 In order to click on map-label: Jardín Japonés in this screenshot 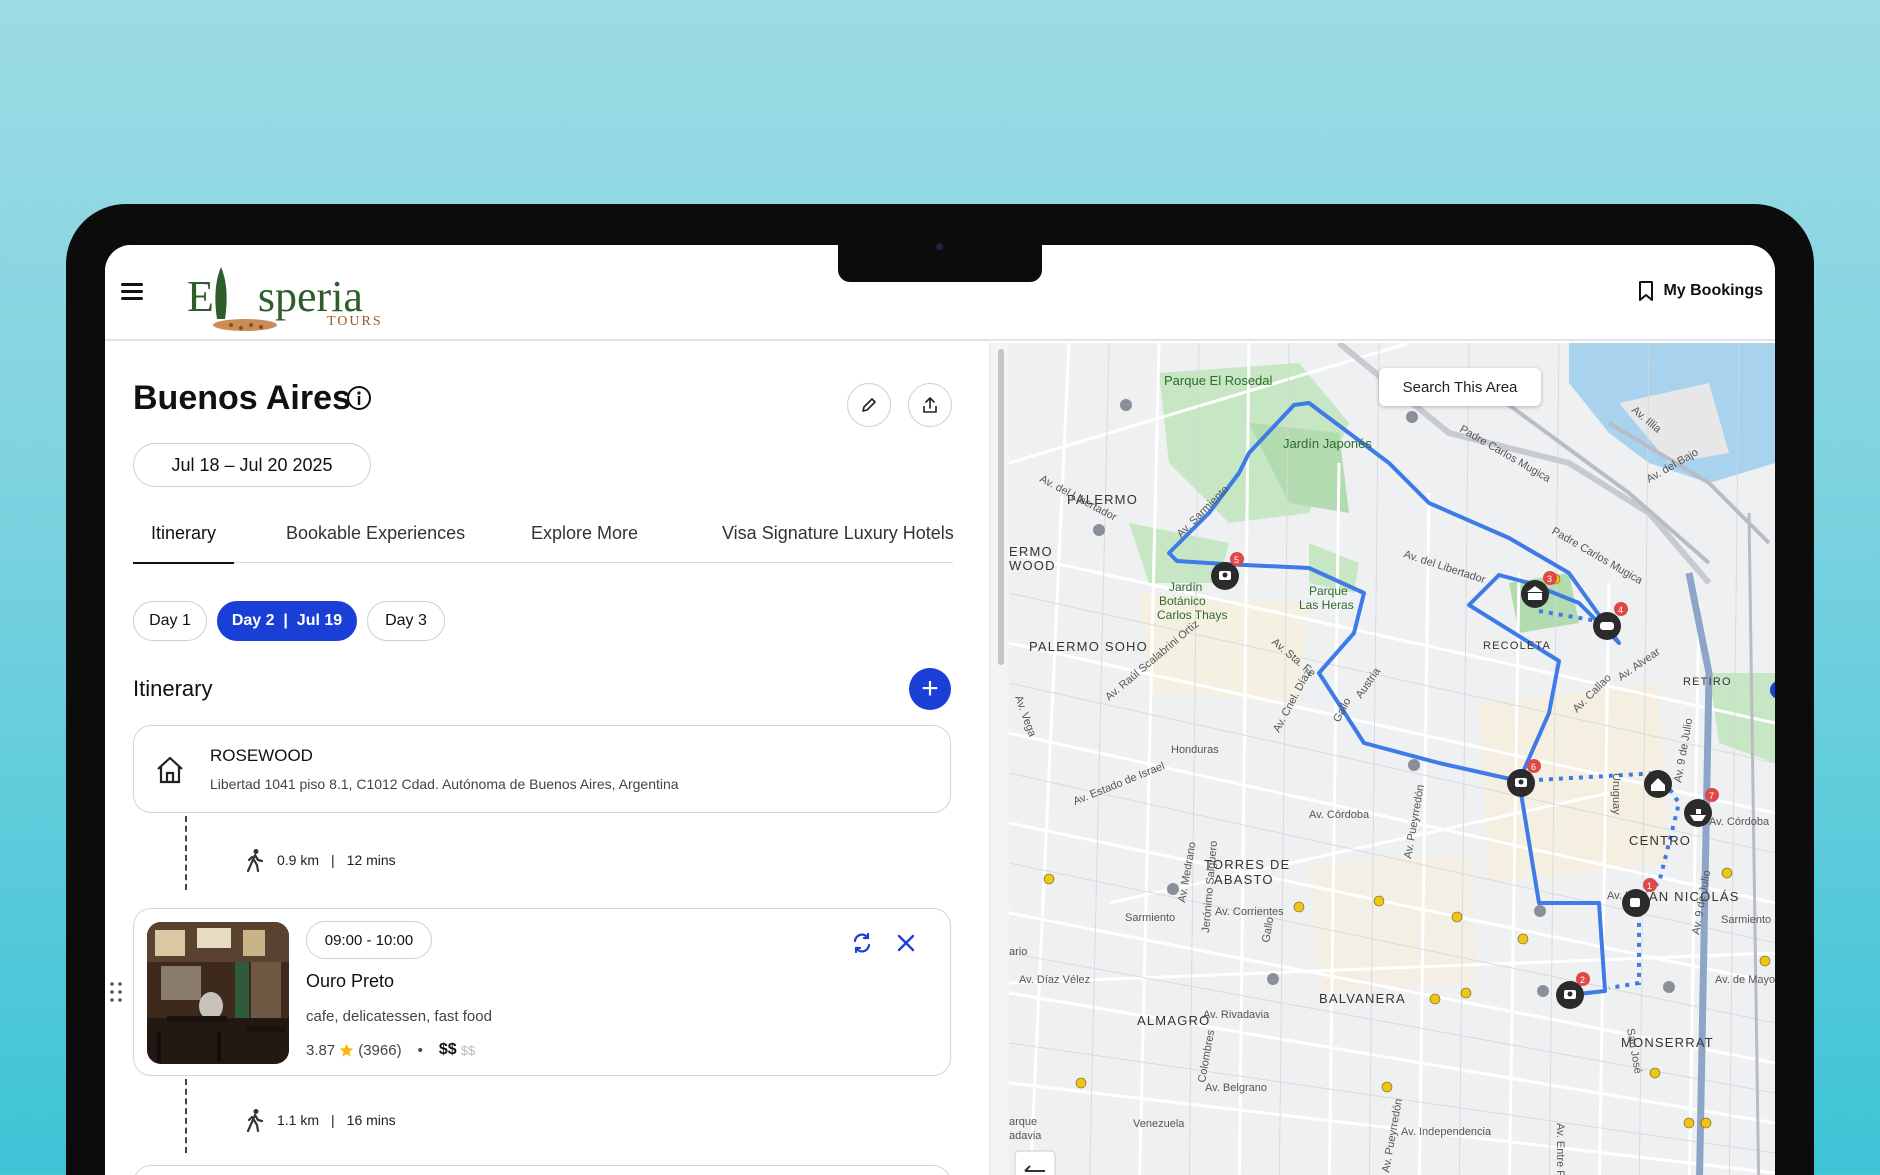, I will do `click(1327, 443)`.